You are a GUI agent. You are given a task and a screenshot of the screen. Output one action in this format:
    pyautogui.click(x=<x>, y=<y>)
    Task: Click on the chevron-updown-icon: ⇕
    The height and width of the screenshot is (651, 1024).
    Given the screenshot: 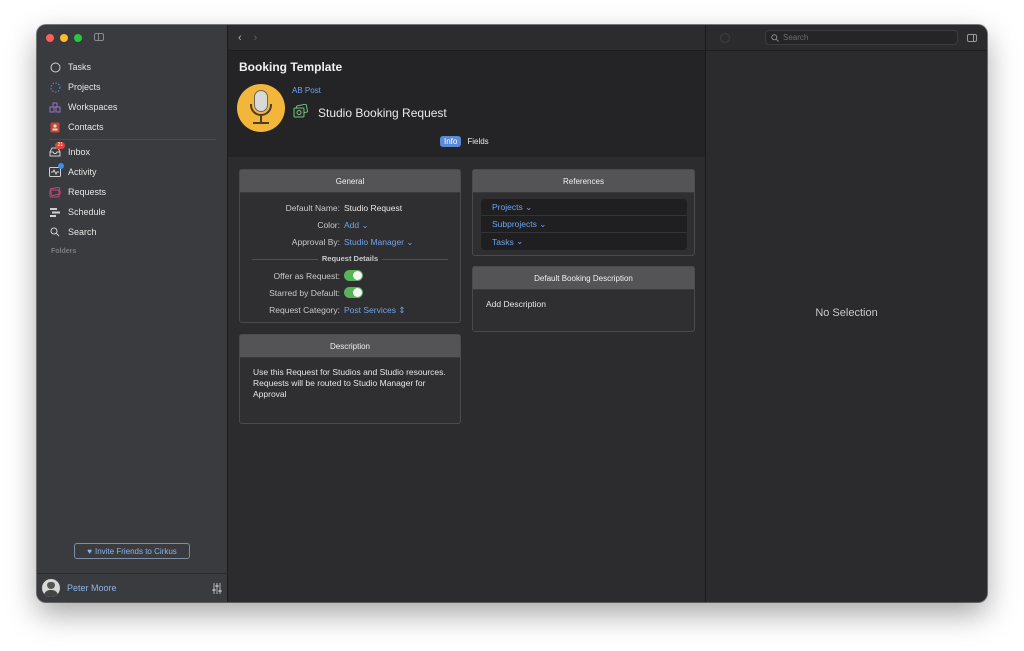 What is the action you would take?
    pyautogui.click(x=402, y=310)
    